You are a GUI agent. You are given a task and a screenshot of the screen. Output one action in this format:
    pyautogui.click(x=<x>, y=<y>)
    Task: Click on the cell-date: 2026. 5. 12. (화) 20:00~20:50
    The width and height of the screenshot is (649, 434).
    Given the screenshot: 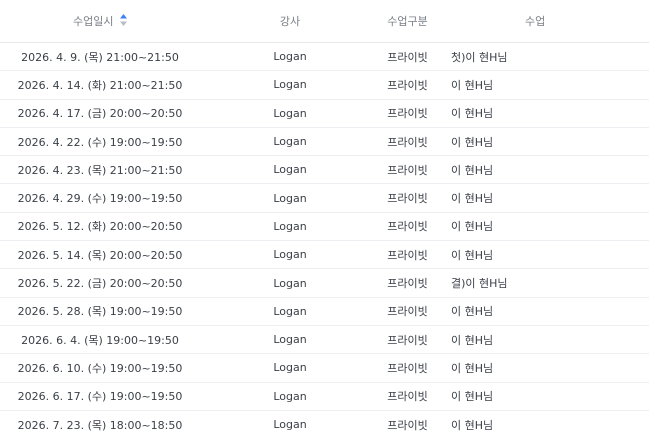 What is the action you would take?
    pyautogui.click(x=100, y=227)
    